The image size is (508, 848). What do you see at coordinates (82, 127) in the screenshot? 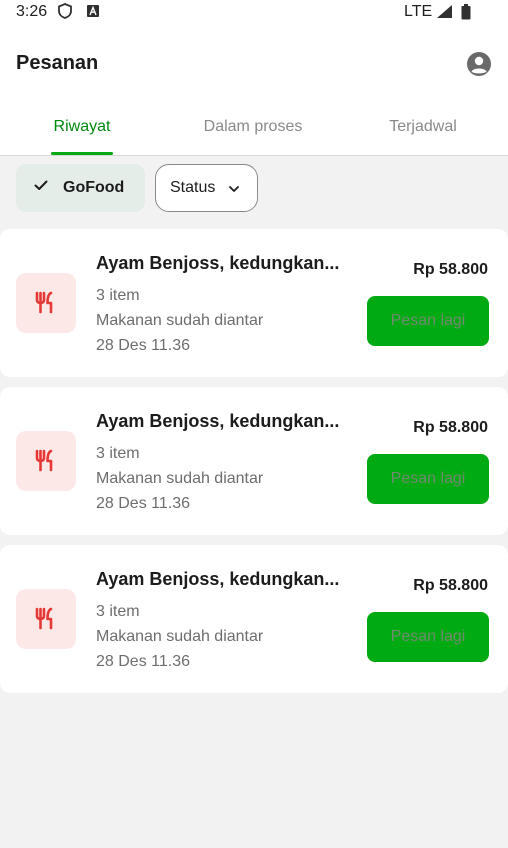
I see `tab-riwayat: Riwayat` at bounding box center [82, 127].